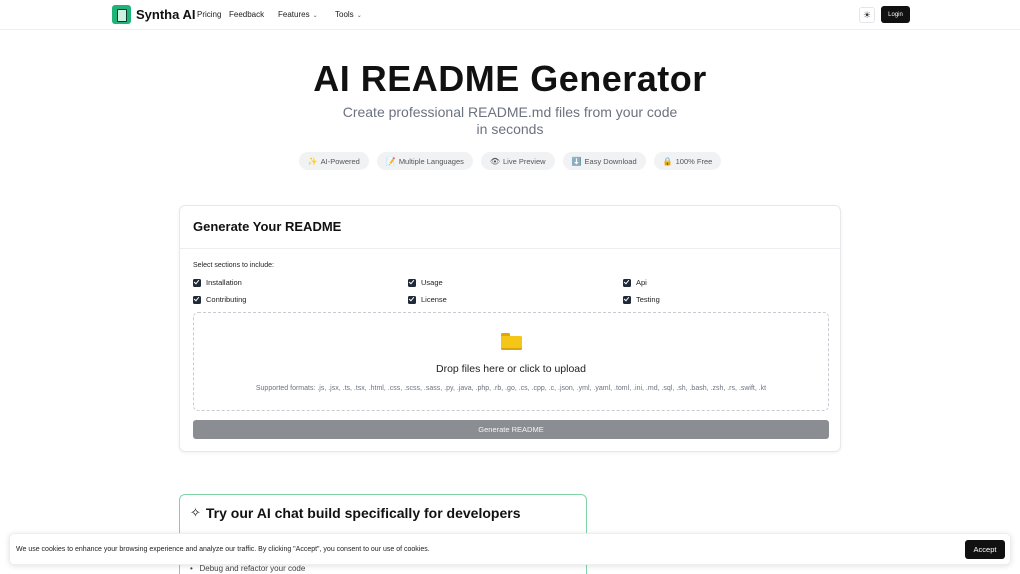 This screenshot has height=574, width=1020. Describe the element at coordinates (195, 512) in the screenshot. I see `sparkles-icon: ✧` at that location.